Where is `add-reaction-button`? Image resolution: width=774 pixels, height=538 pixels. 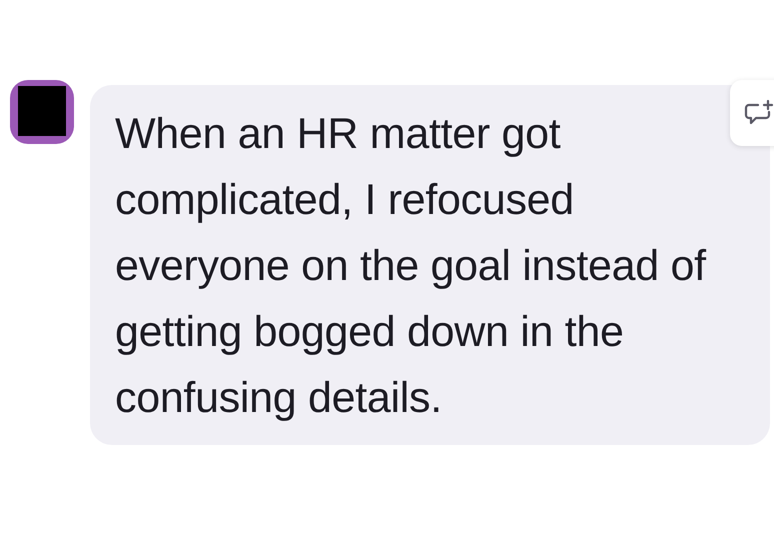 add-reaction-button is located at coordinates (752, 113).